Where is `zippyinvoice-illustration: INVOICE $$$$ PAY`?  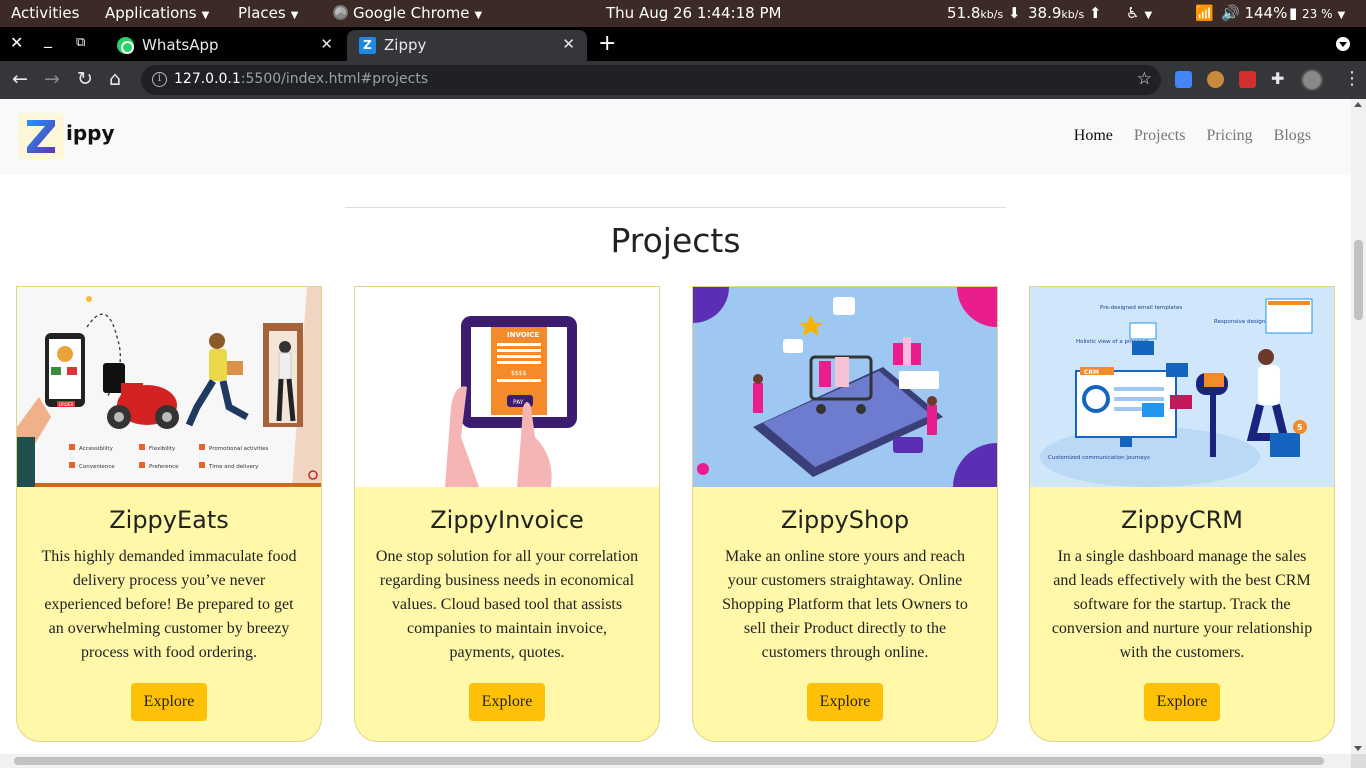
zippyinvoice-illustration: INVOICE $$$$ PAY is located at coordinates (507, 387).